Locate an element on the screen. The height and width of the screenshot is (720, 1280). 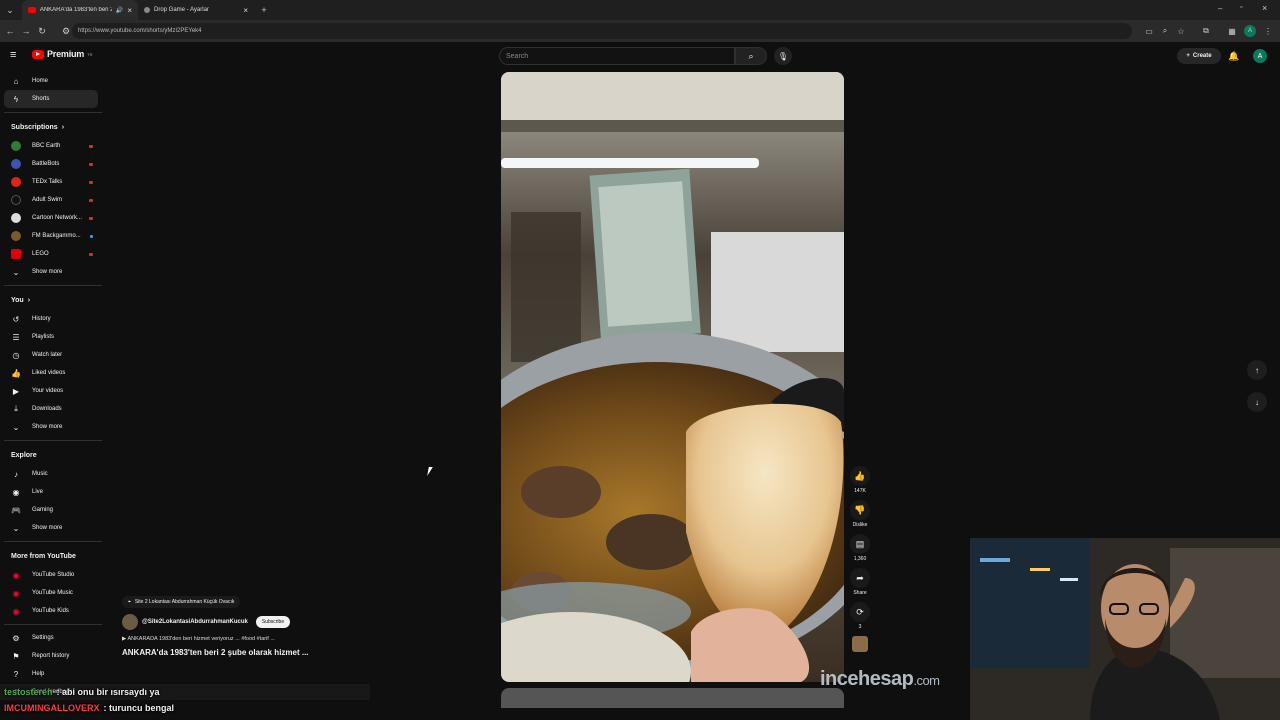
search-button: ⌕ is located at coordinates (751, 56).